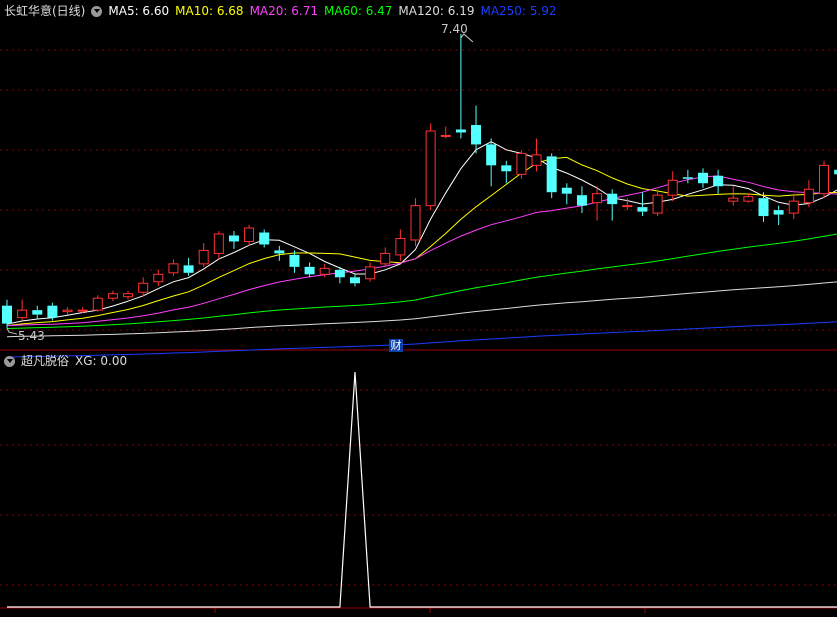 This screenshot has width=837, height=617. Describe the element at coordinates (209, 11) in the screenshot. I see `ma10-legend: MA10: 6.68` at that location.